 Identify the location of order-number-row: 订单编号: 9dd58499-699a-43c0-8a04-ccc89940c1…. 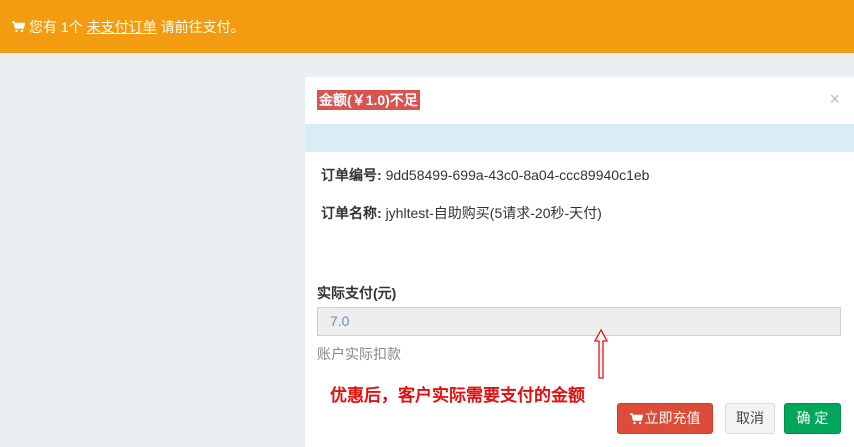
(485, 175).